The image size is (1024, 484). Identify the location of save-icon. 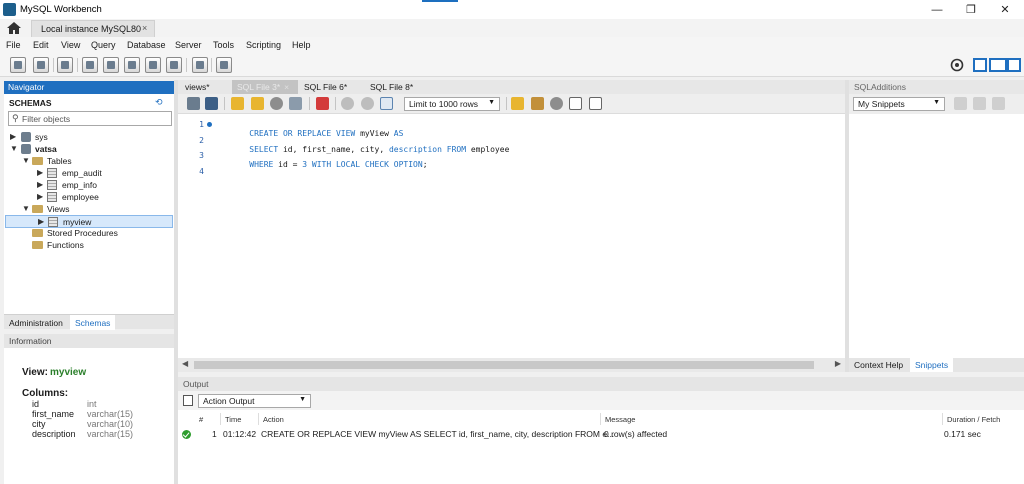
(211, 103).